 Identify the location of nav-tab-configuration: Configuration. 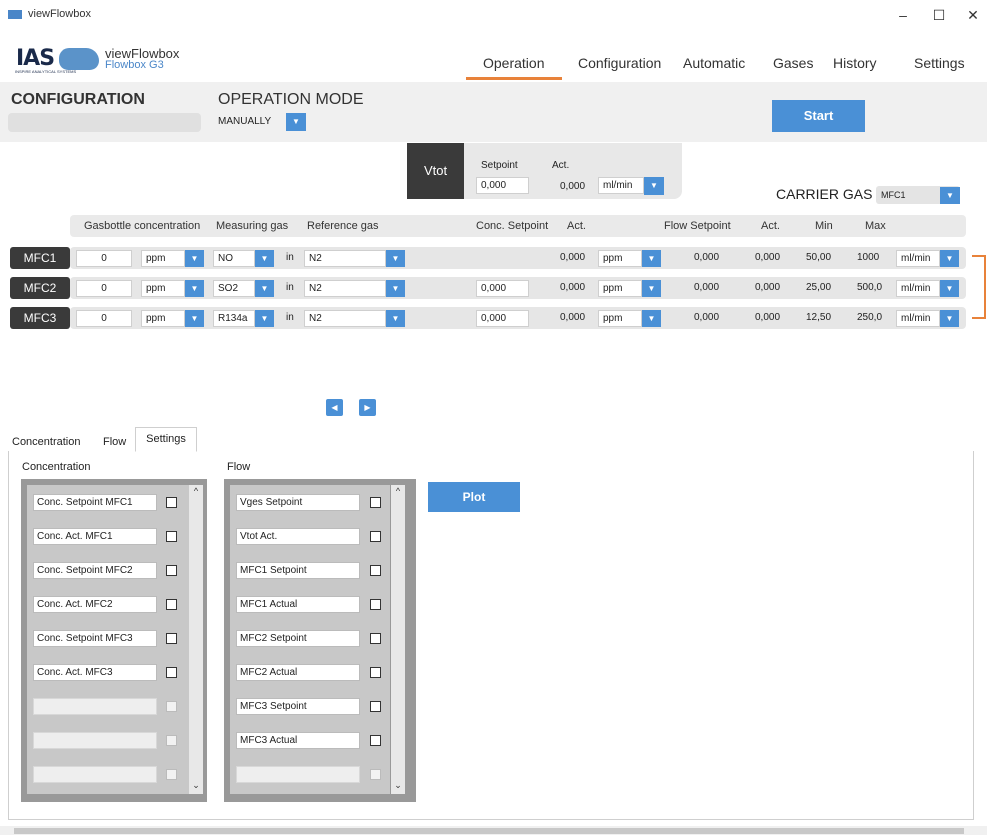
(619, 63).